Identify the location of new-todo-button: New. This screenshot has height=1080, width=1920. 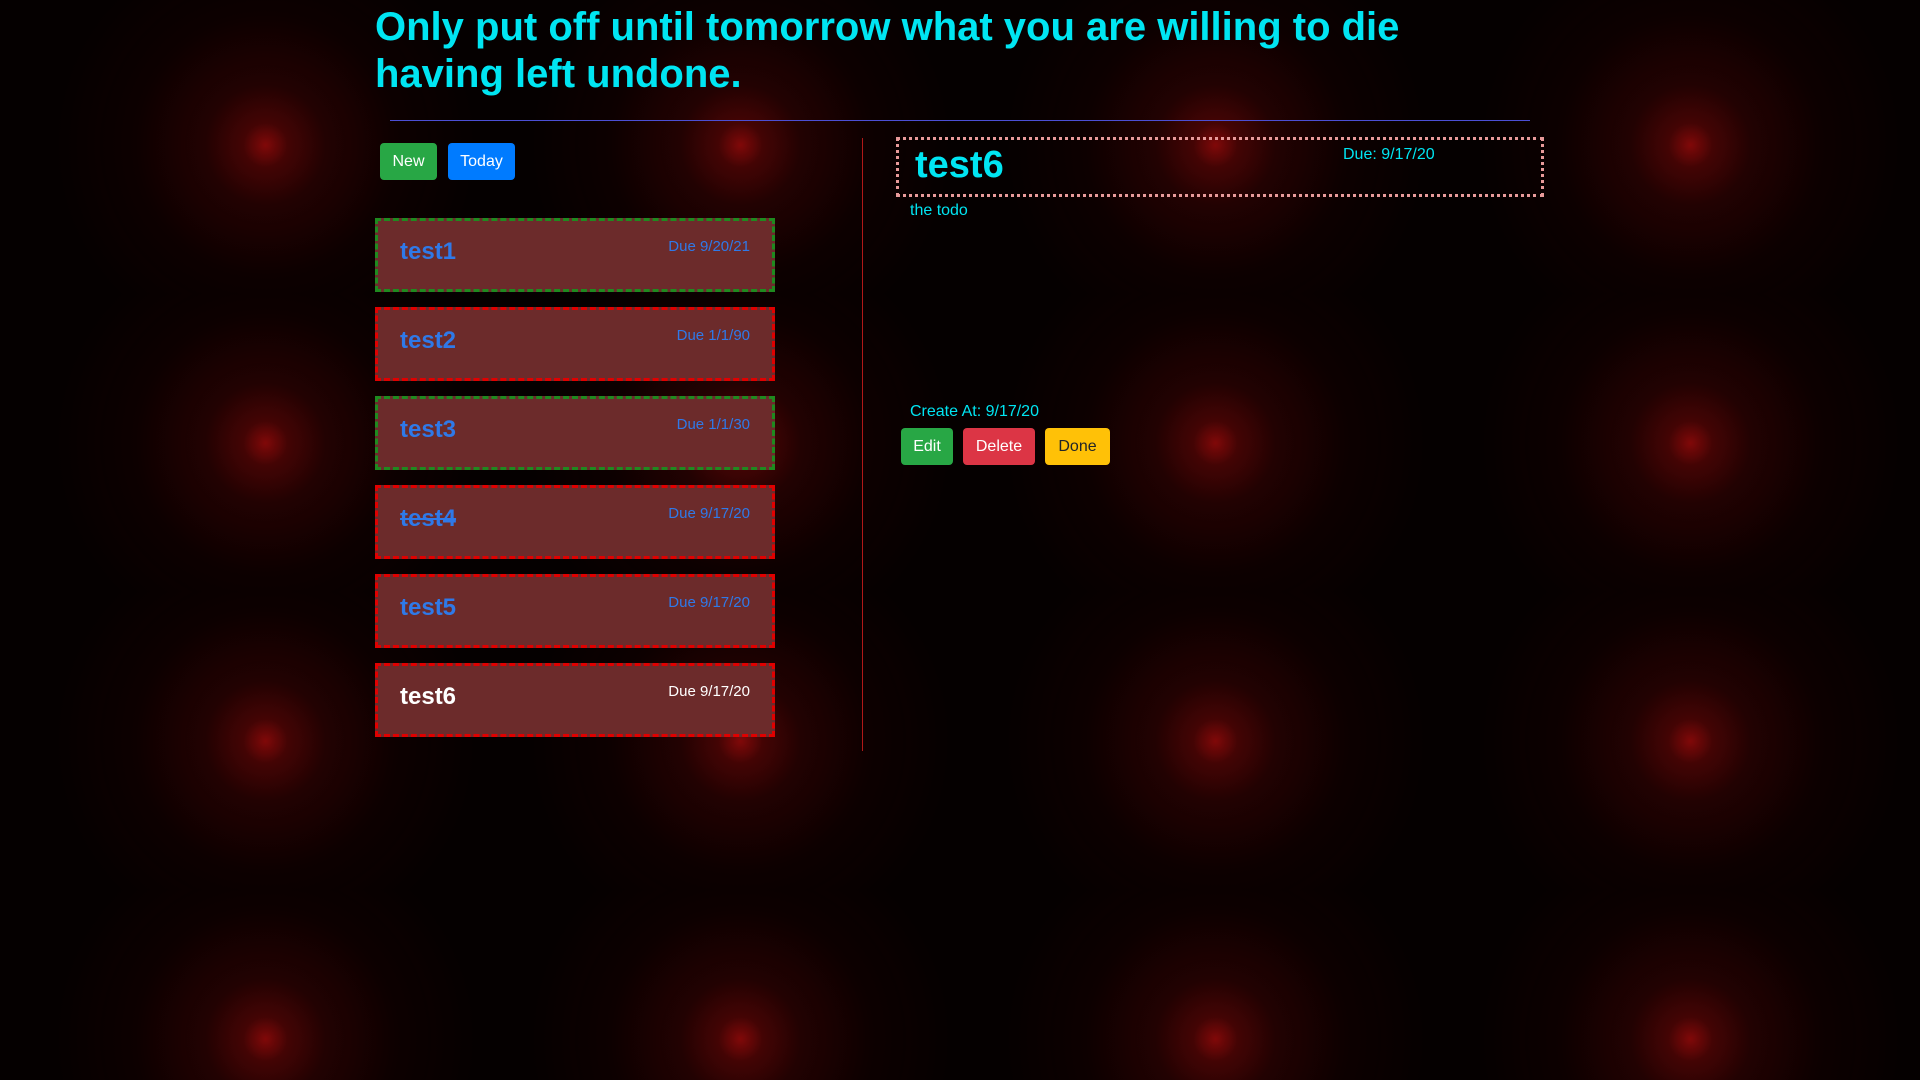
(408, 161).